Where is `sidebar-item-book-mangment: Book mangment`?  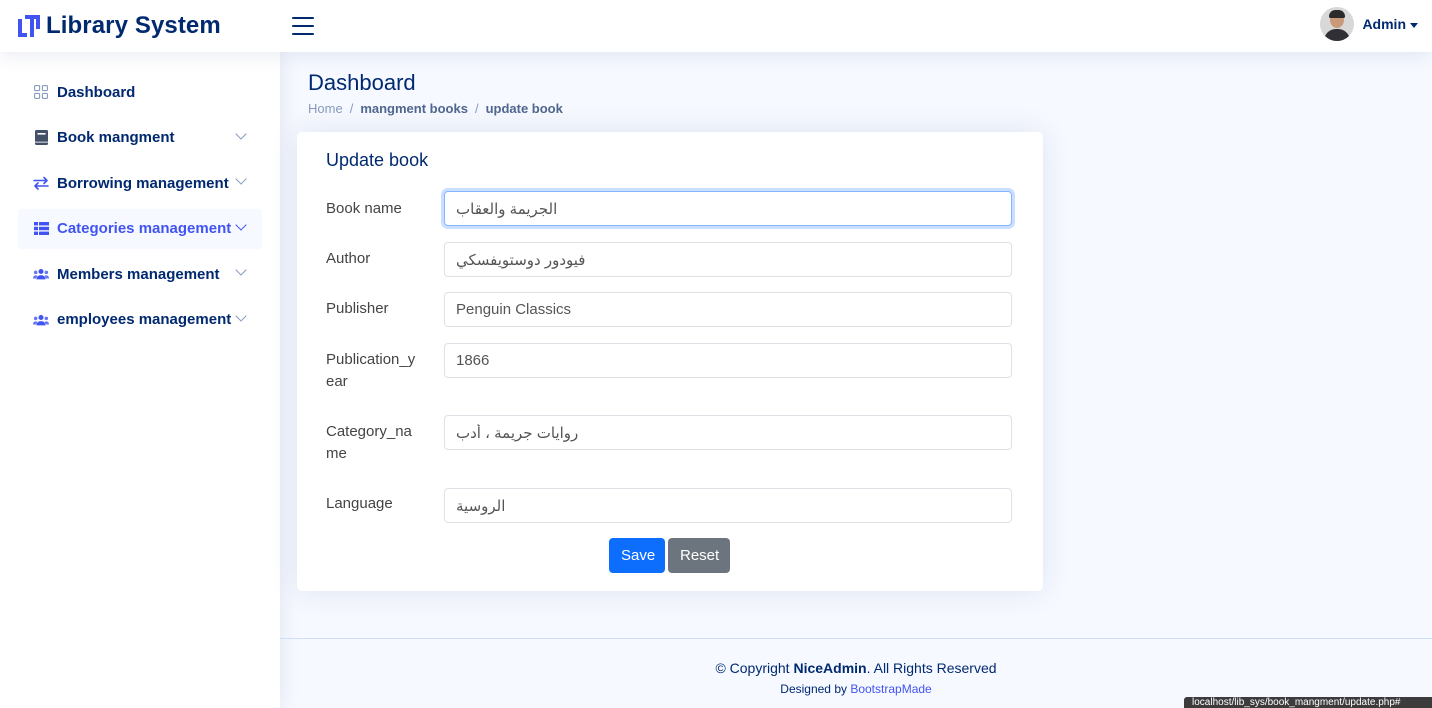
sidebar-item-book-mangment: Book mangment is located at coordinates (140, 138).